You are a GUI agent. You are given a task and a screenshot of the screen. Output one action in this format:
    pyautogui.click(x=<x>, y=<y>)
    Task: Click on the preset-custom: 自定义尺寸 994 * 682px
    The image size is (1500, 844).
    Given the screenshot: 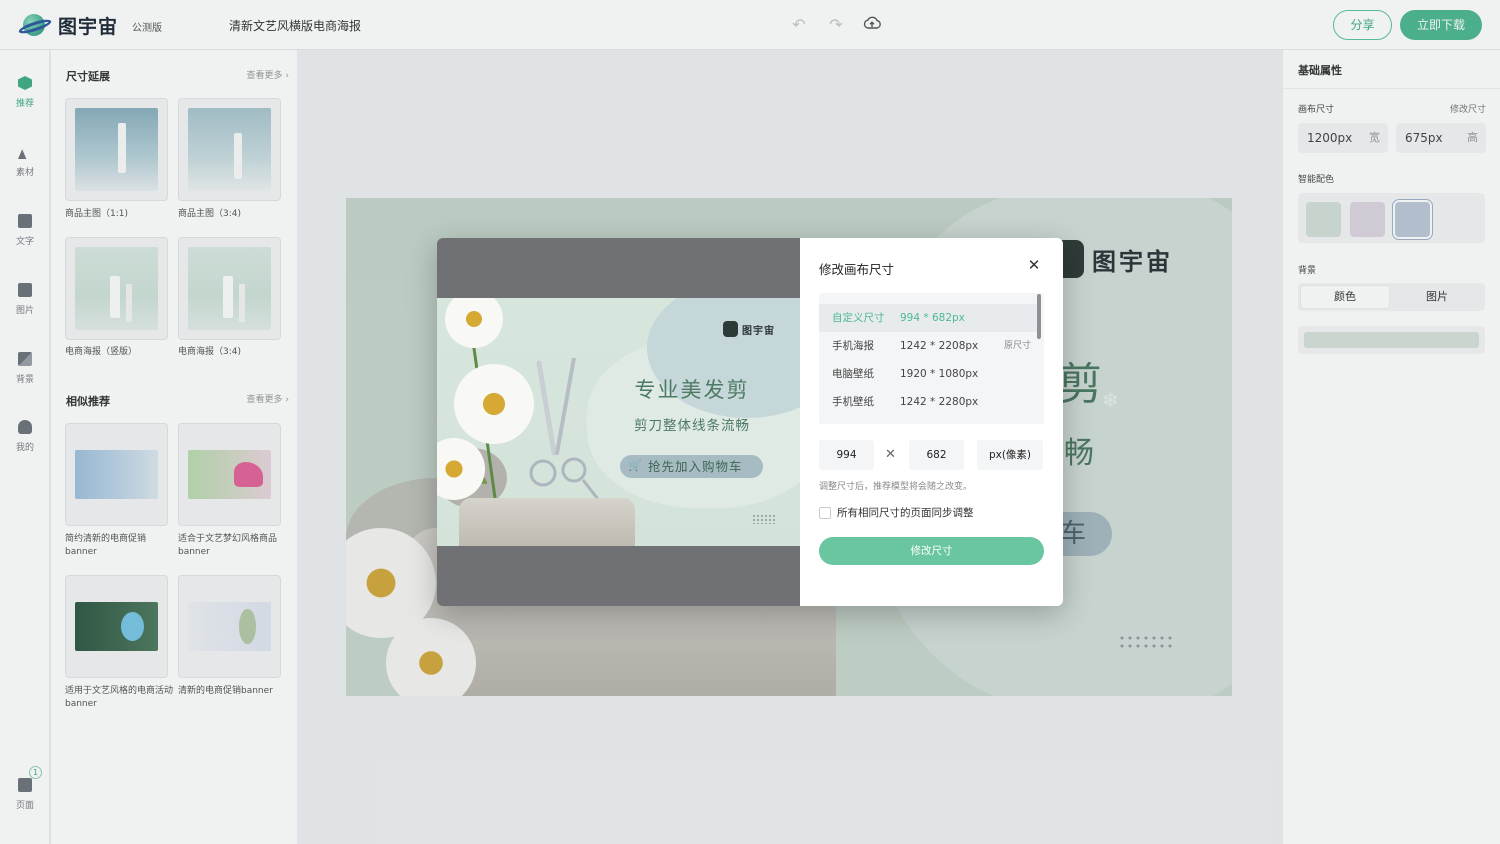 What is the action you would take?
    pyautogui.click(x=928, y=318)
    